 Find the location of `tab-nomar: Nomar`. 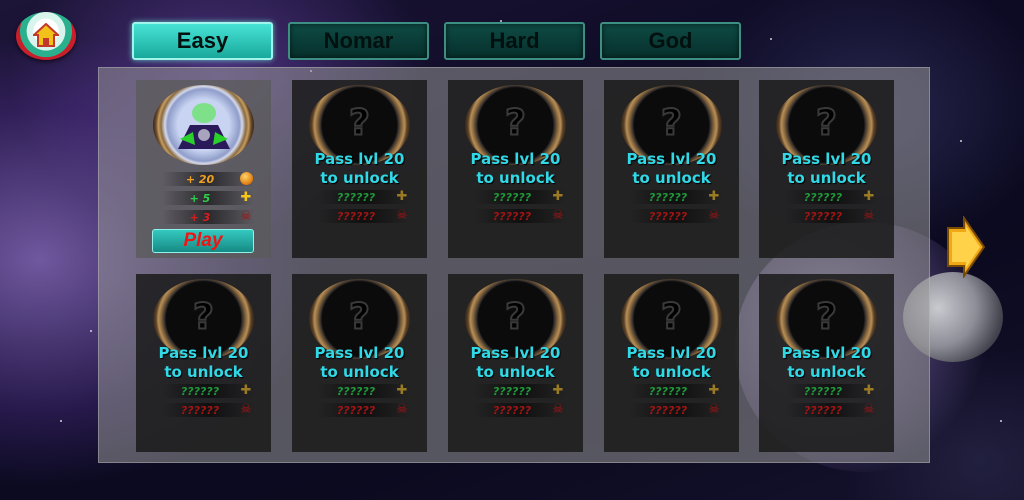

tab-nomar: Nomar is located at coordinates (358, 41).